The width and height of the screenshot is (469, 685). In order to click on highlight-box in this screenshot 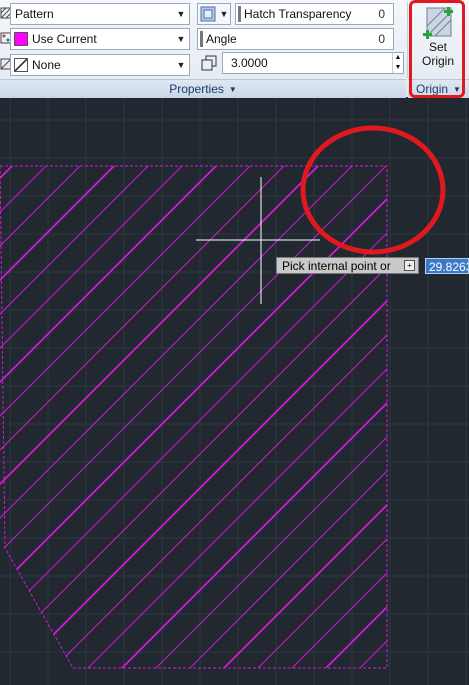, I will do `click(437, 49)`.